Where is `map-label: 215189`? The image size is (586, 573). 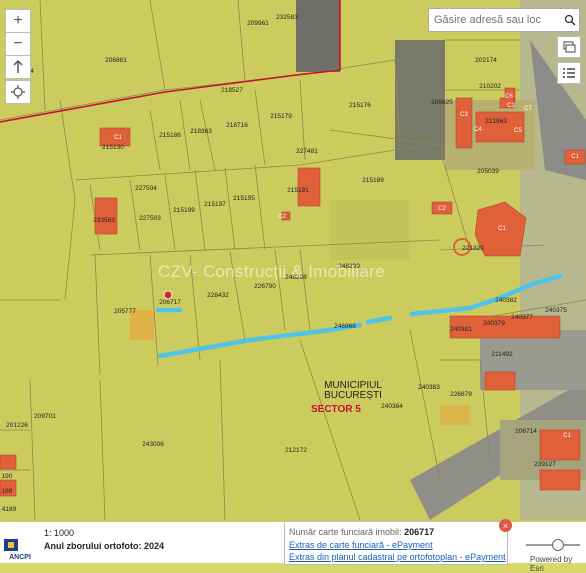
map-label: 215189 is located at coordinates (373, 180).